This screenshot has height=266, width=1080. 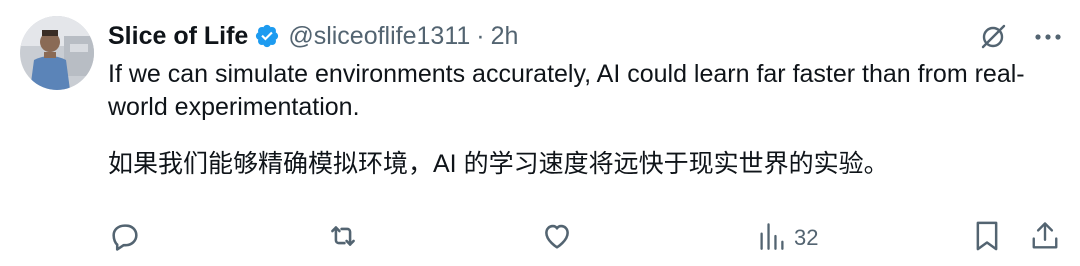 I want to click on reply-icon, so click(x=125, y=238).